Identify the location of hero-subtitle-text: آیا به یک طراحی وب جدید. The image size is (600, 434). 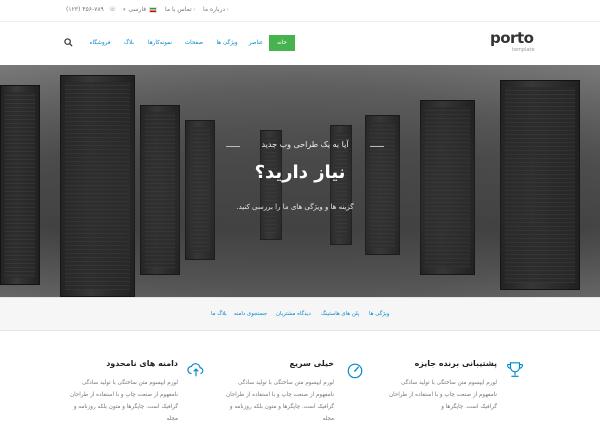
(305, 144).